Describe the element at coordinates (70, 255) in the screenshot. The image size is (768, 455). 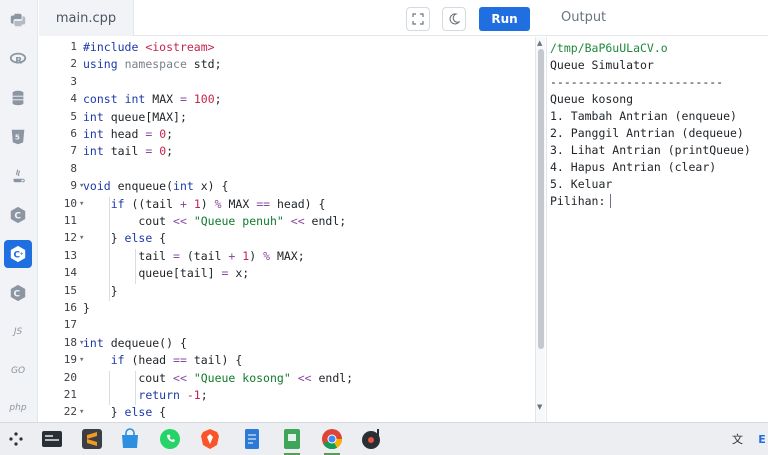
I see `line-number: 13` at that location.